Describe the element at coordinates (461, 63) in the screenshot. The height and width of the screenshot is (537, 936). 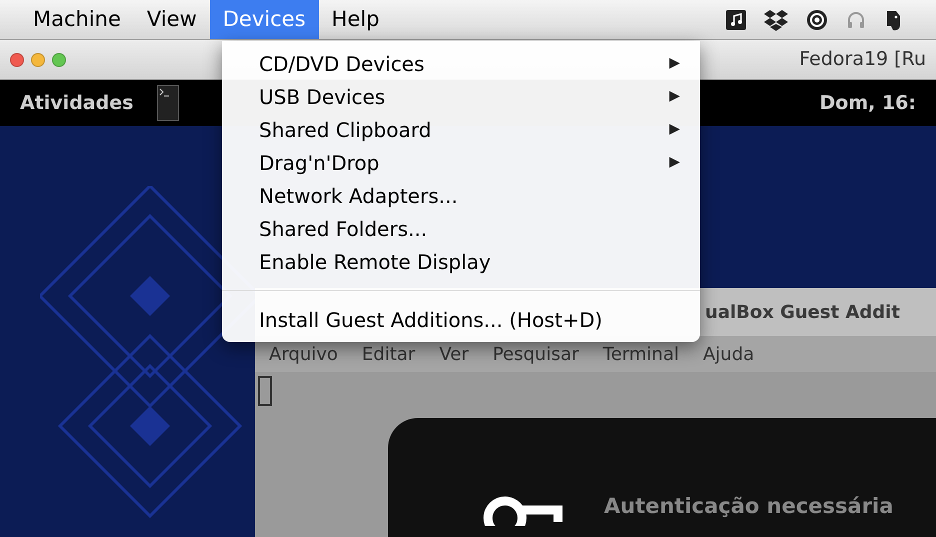
I see `menu-item: CD/DVD Devices ▶` at that location.